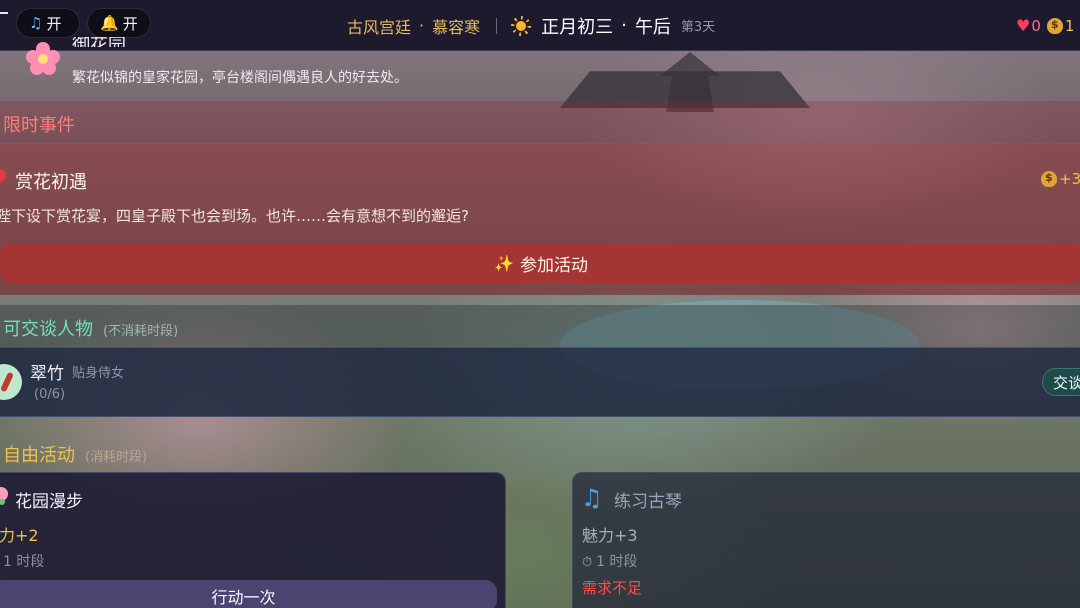  What do you see at coordinates (504, 263) in the screenshot?
I see `sparkle-icon: ✨` at bounding box center [504, 263].